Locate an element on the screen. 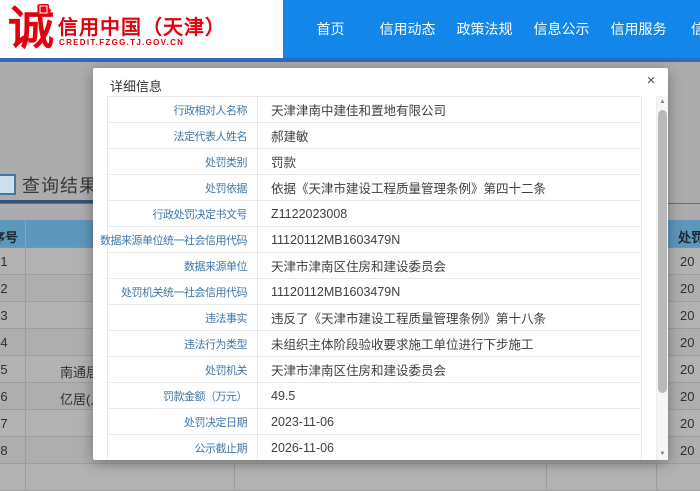 The width and height of the screenshot is (700, 491). section-bullet-icon is located at coordinates (8, 184).